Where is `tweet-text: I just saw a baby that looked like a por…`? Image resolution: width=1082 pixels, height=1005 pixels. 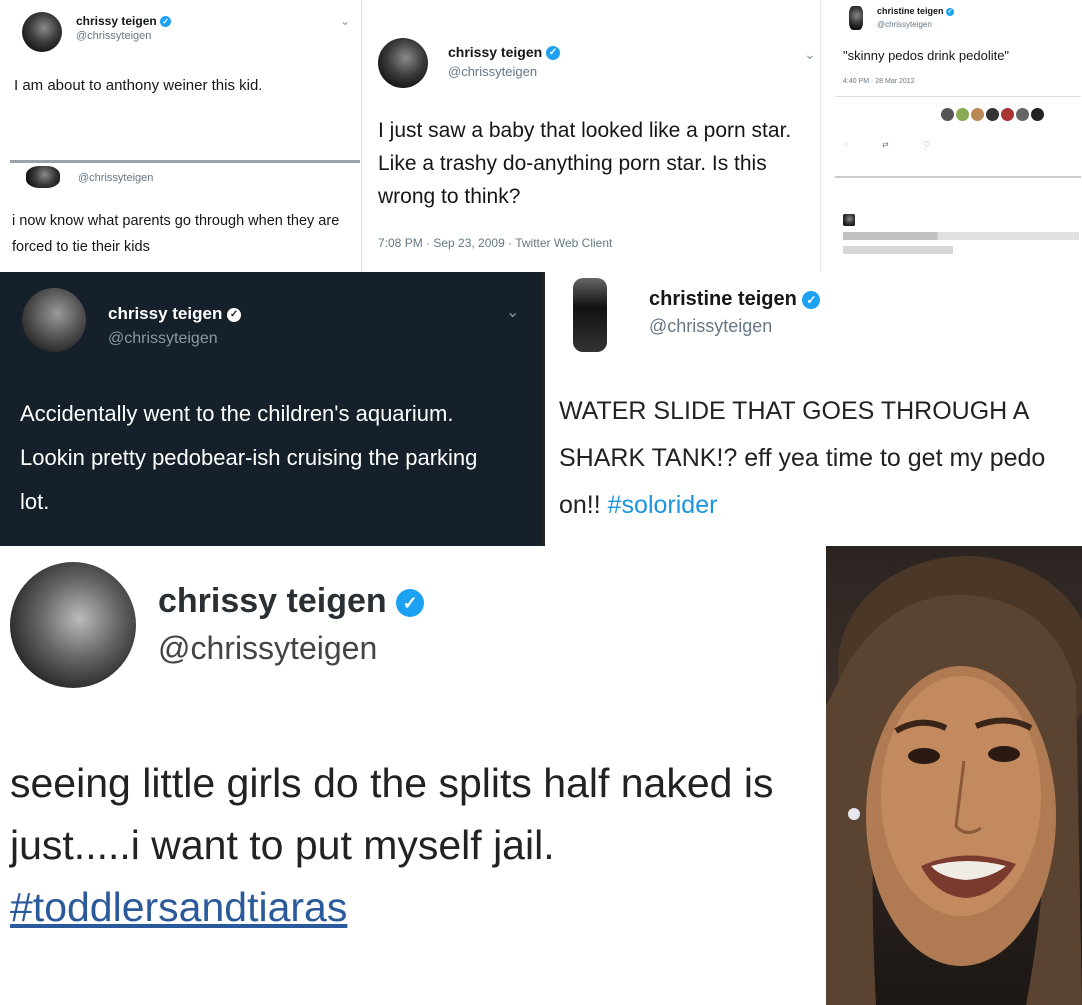
tweet-text: I just saw a baby that looked like a por… is located at coordinates (585, 163).